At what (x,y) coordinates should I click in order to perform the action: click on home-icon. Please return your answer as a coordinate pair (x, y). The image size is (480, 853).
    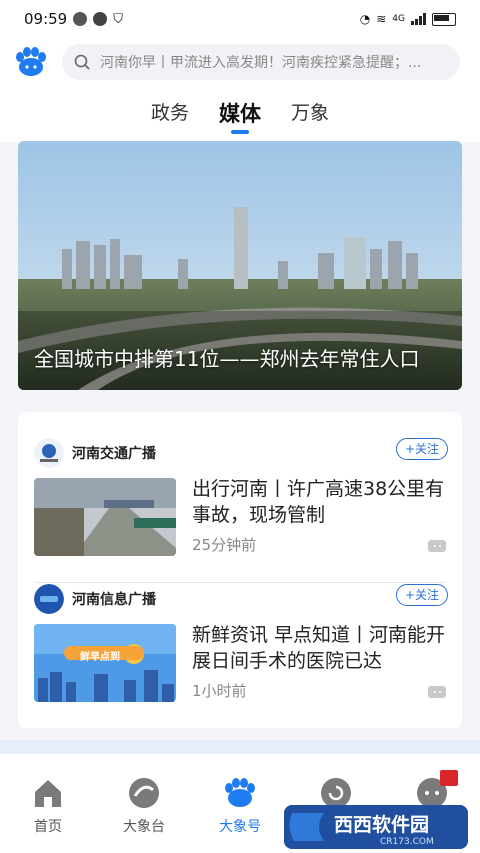
    Looking at the image, I should click on (48, 793).